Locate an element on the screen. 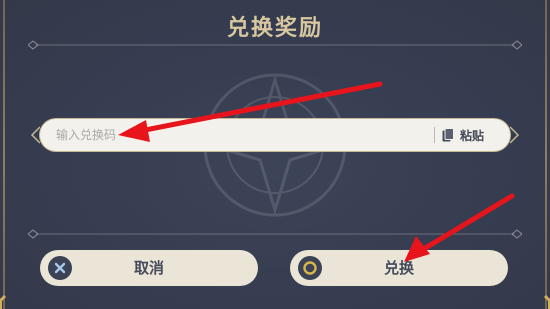 The image size is (550, 309). input-ornament-right-icon is located at coordinates (515, 135).